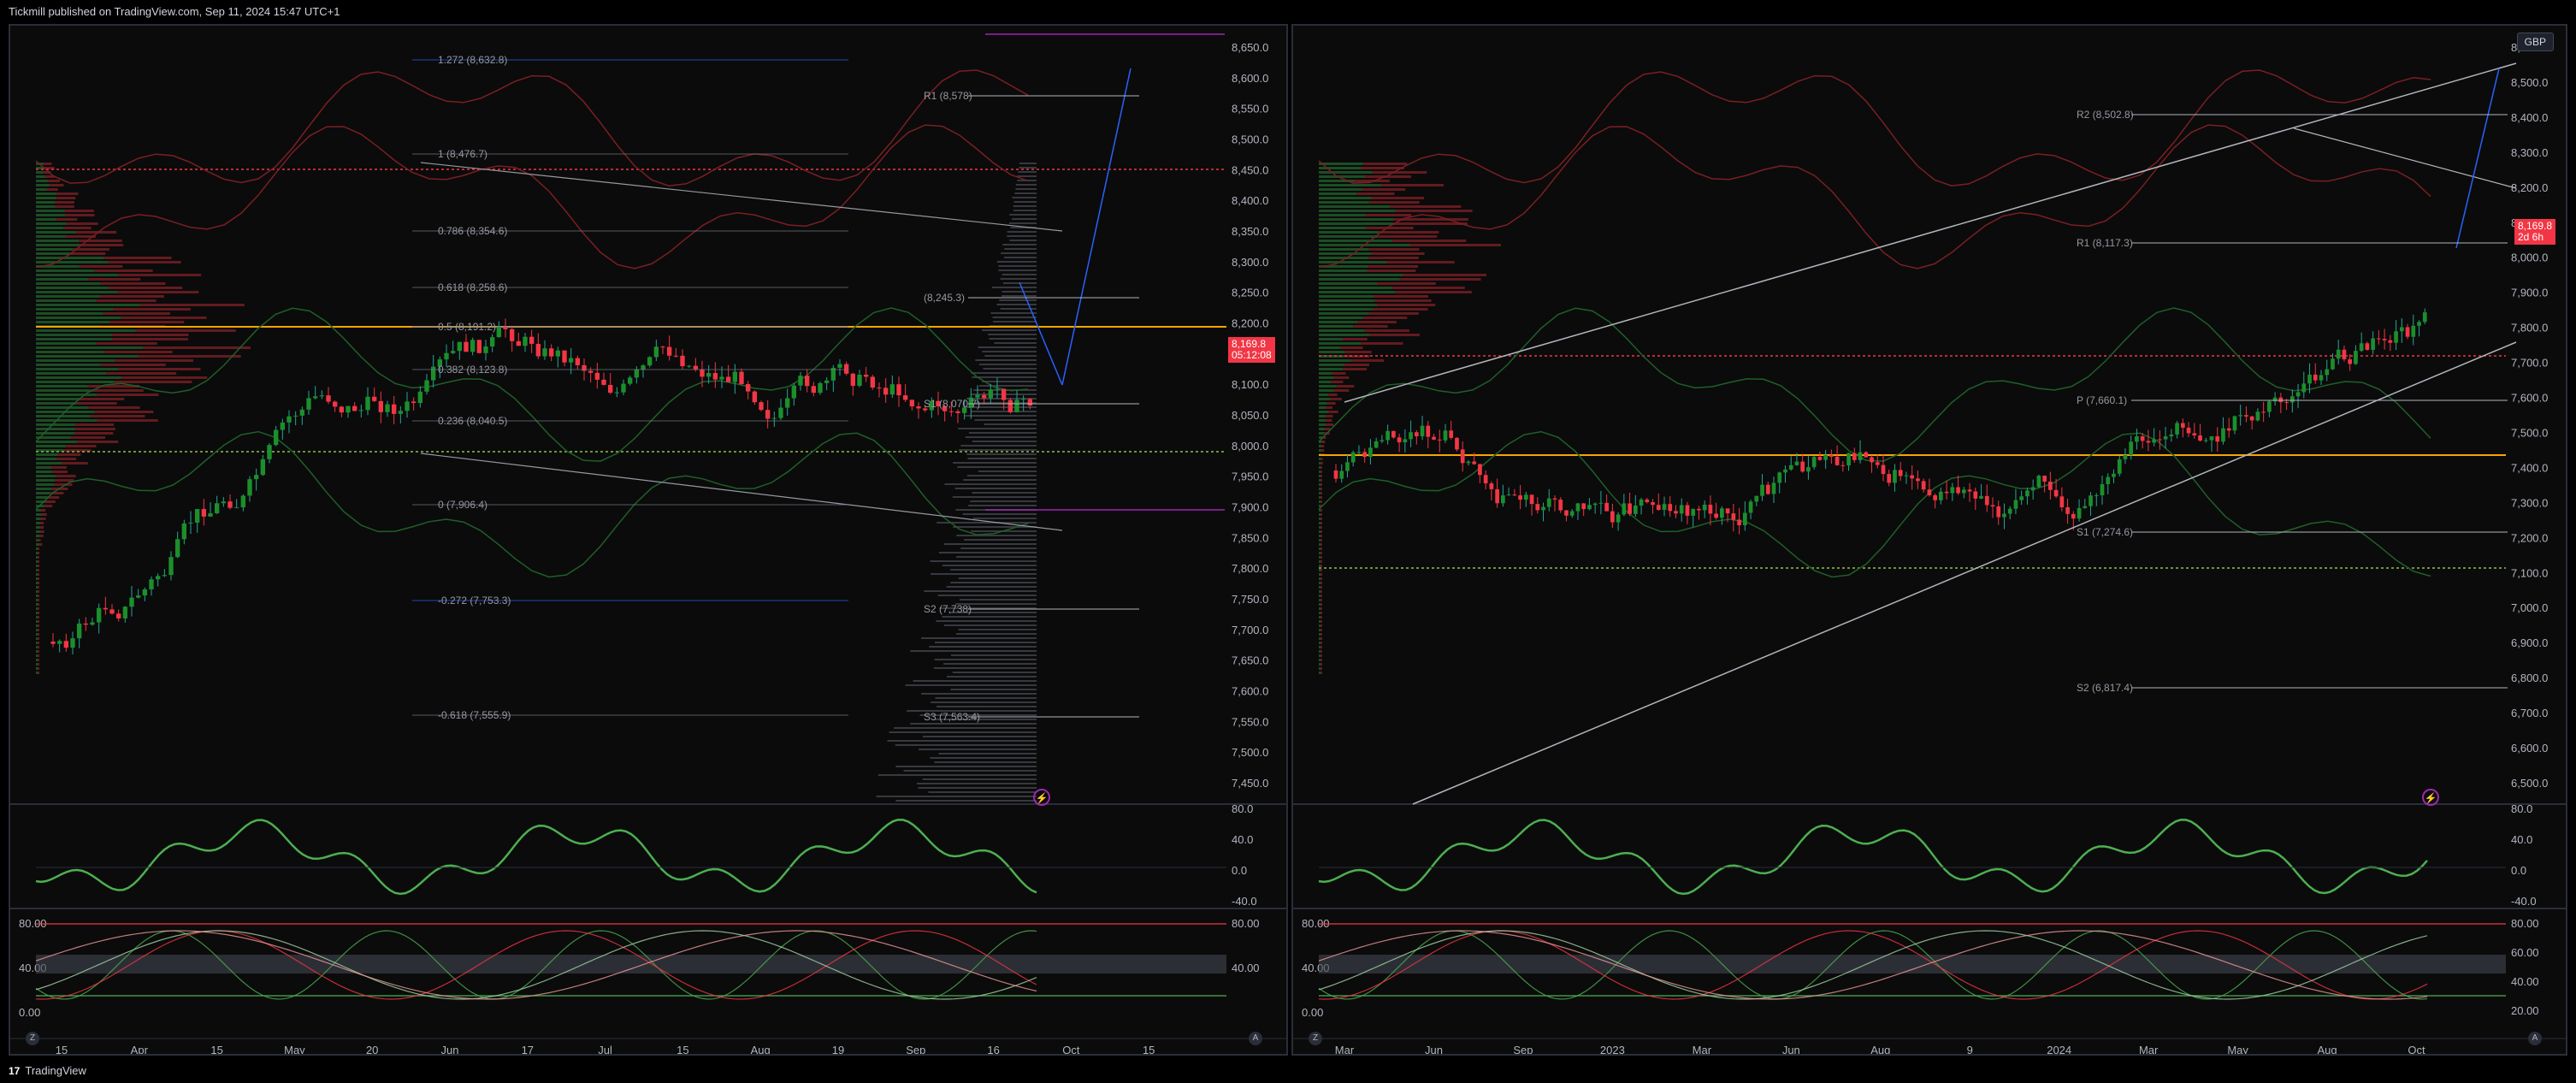 The width and height of the screenshot is (2576, 1083). Describe the element at coordinates (472, 60) in the screenshot. I see `fib-level-label: 1.272 (8,632.8)` at that location.